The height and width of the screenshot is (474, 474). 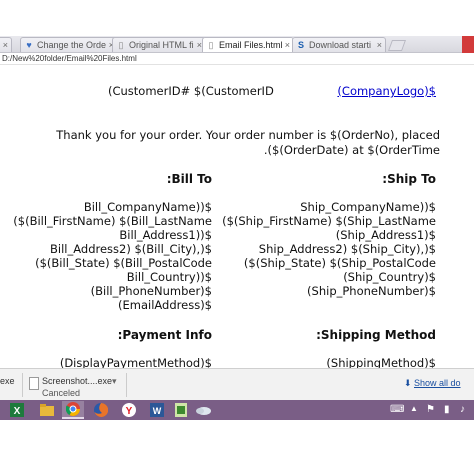 I want to click on chevron-up-icon: ▲, so click(x=414, y=408).